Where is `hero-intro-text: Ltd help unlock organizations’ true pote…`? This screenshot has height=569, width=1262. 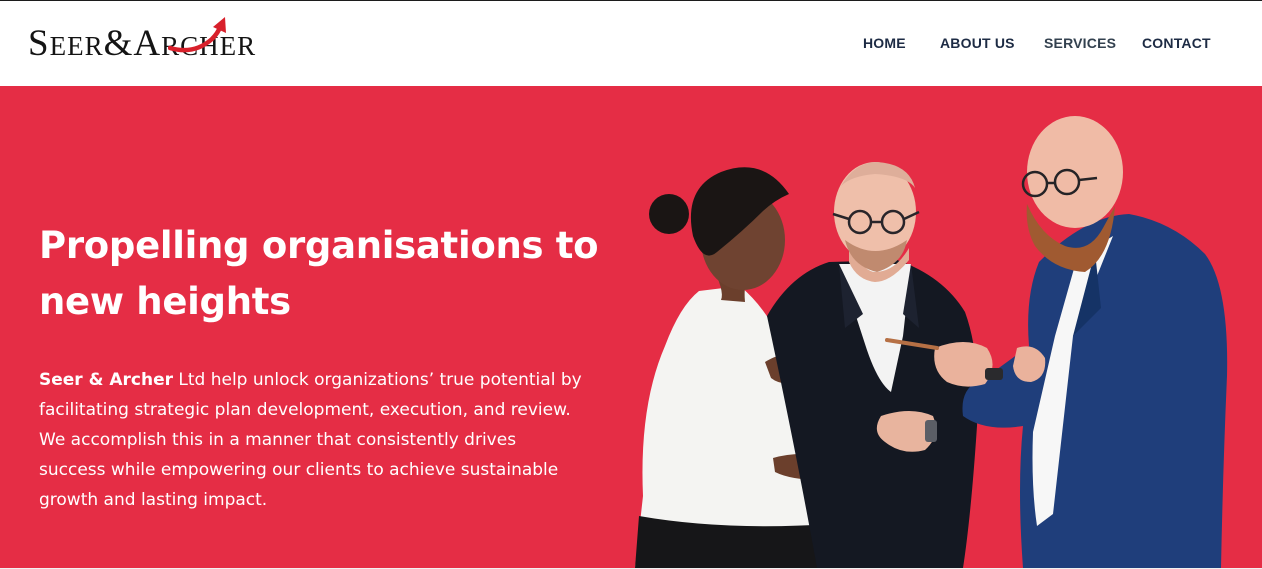 hero-intro-text: Ltd help unlock organizations’ true pote… is located at coordinates (310, 440).